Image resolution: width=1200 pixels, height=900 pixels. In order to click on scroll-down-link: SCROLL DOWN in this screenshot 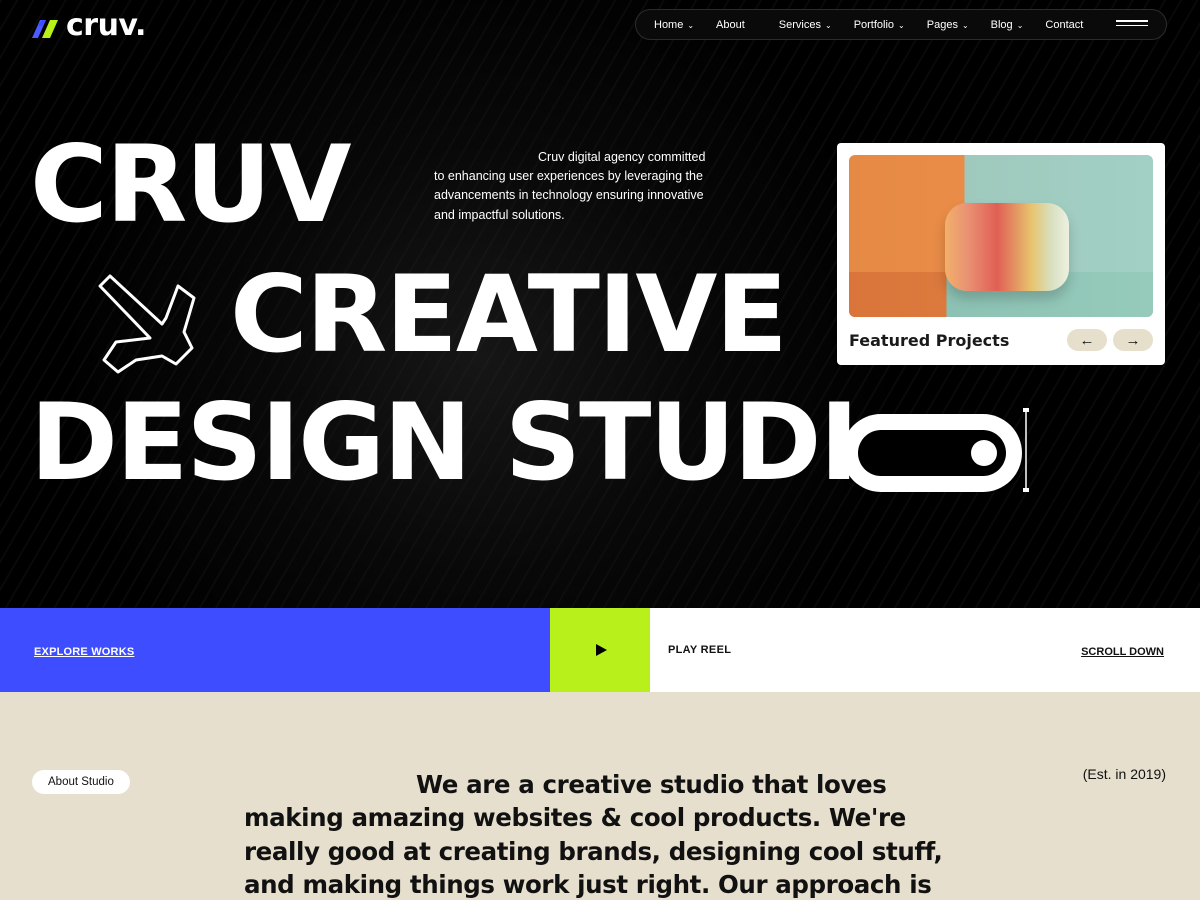, I will do `click(1122, 652)`.